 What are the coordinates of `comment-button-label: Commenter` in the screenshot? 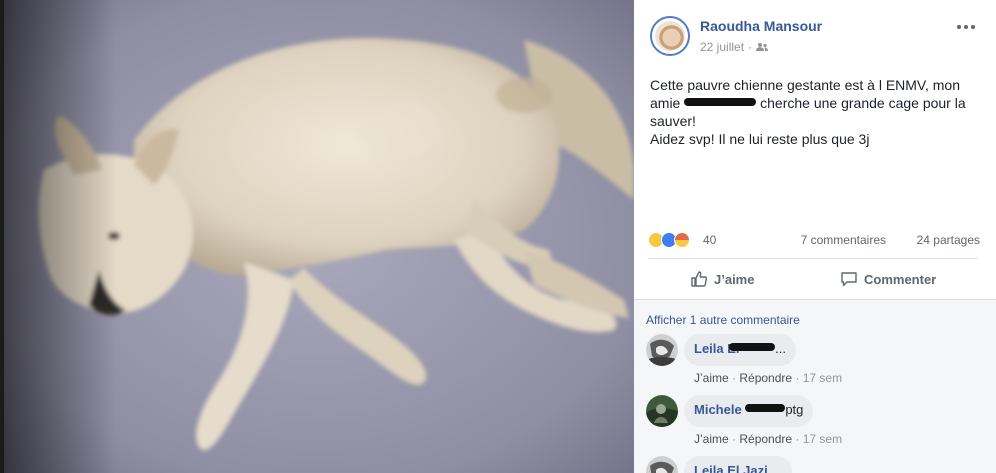 It's located at (900, 279).